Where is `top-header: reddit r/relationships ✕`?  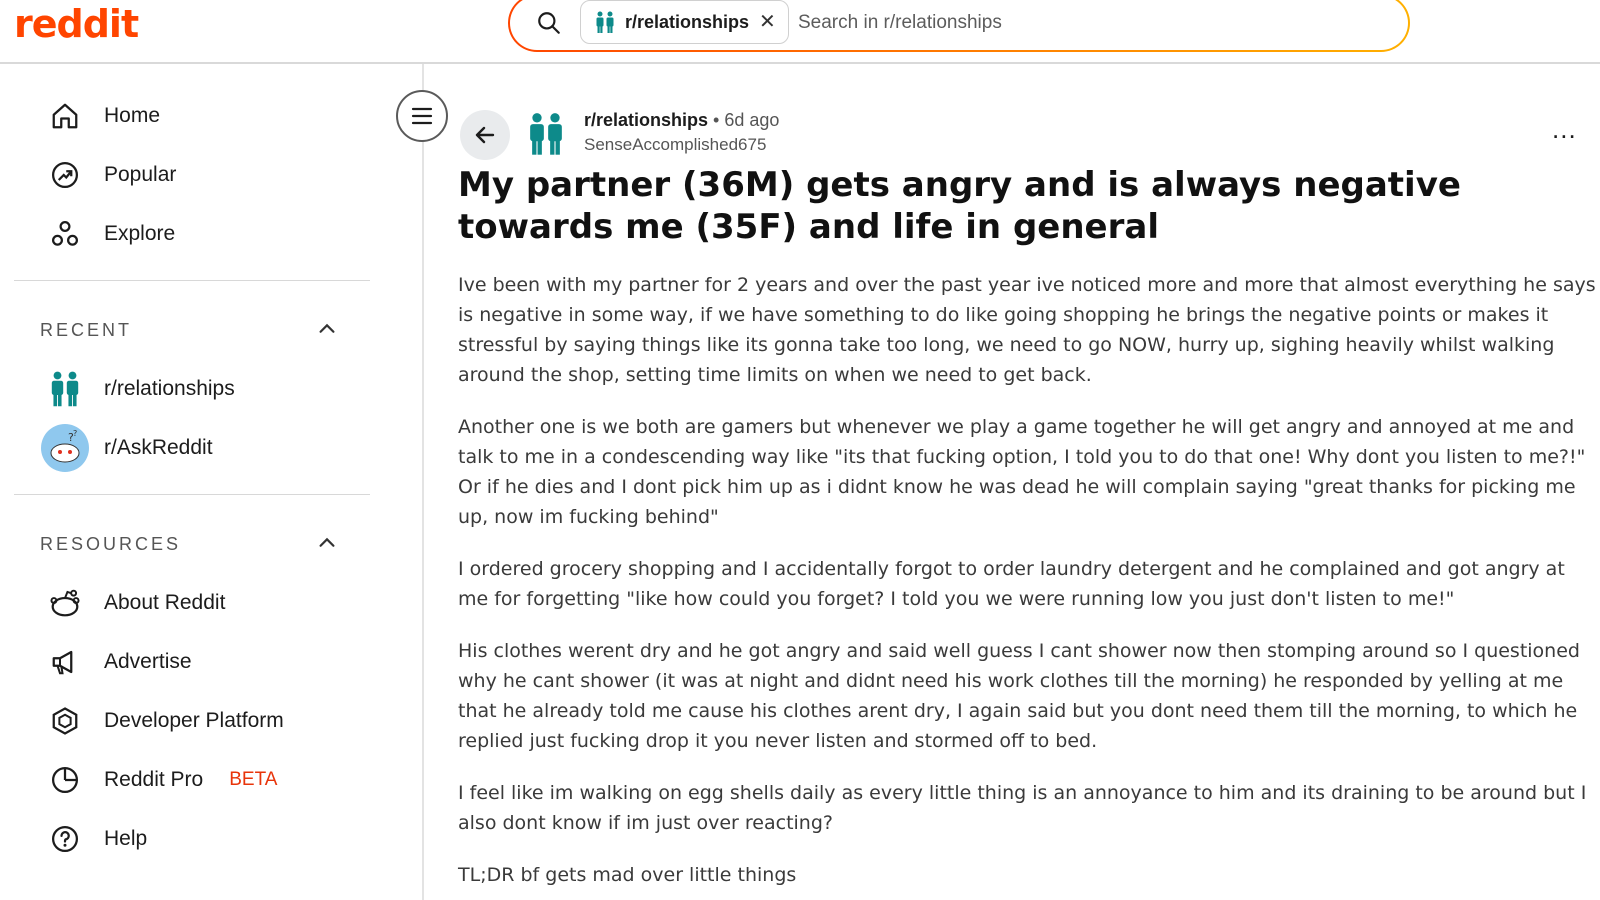
top-header: reddit r/relationships ✕ is located at coordinates (800, 32).